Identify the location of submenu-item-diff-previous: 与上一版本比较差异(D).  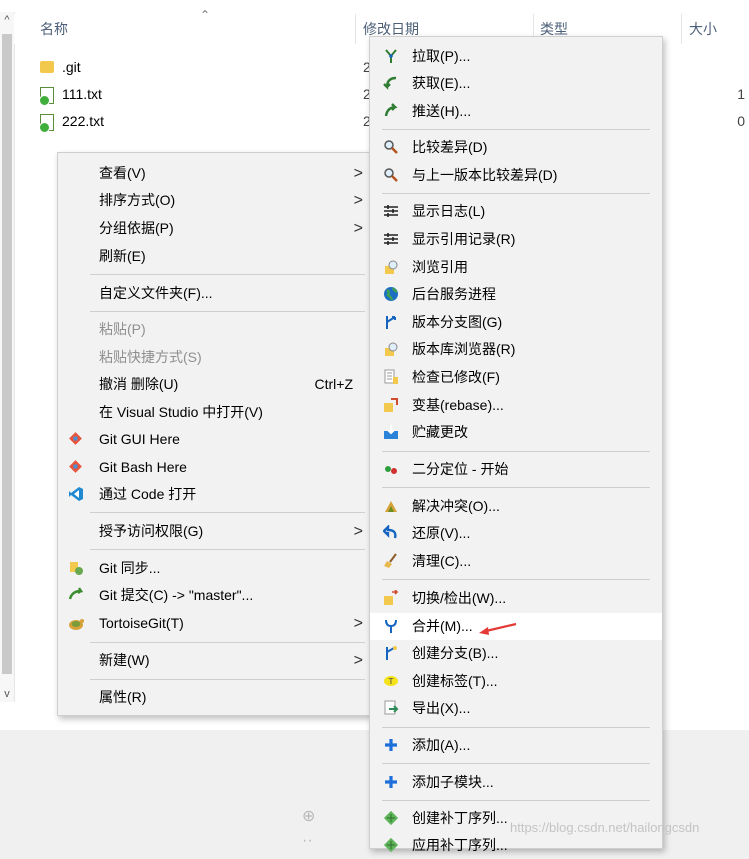
(516, 175).